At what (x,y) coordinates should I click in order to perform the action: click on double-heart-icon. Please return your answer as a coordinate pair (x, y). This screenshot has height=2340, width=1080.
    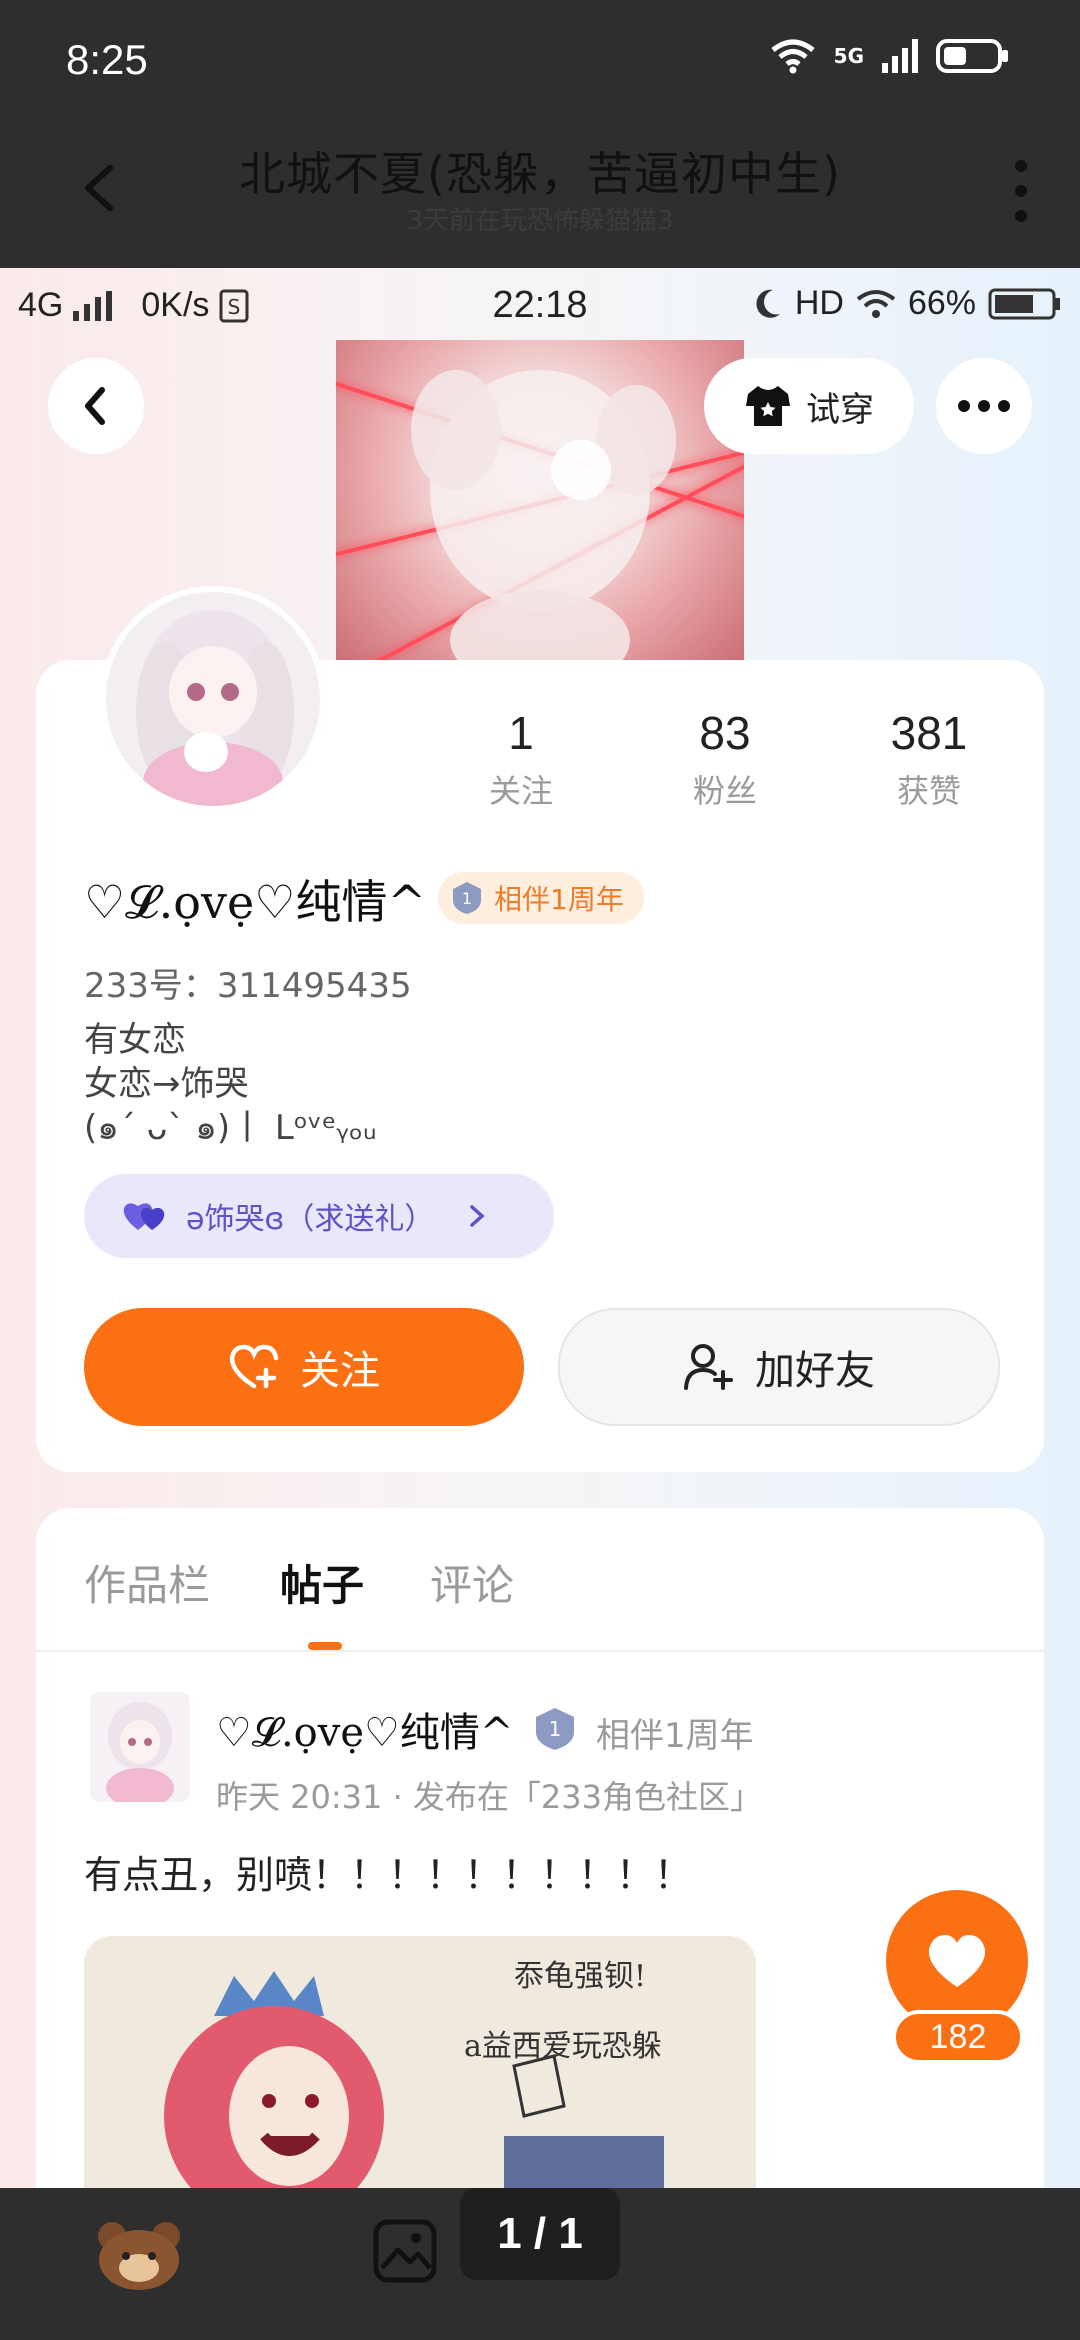
    Looking at the image, I should click on (144, 1216).